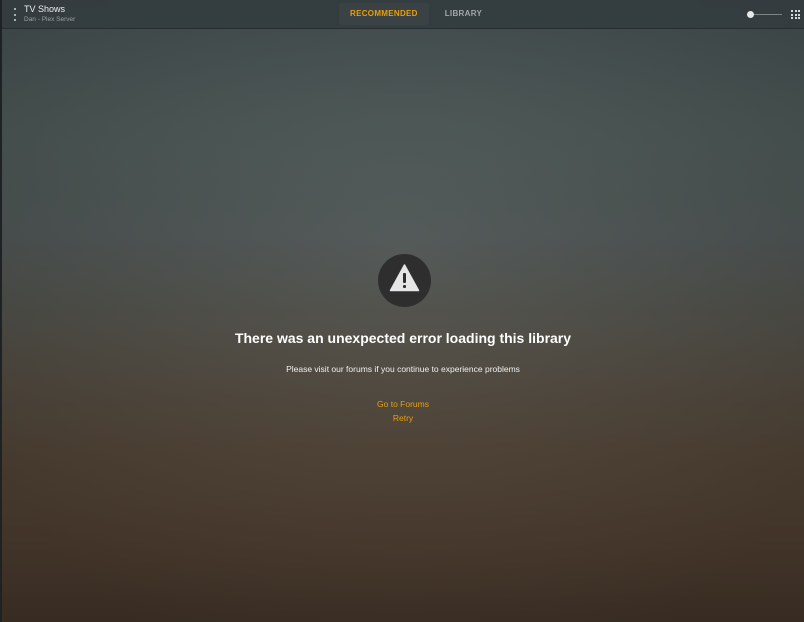  Describe the element at coordinates (463, 14) in the screenshot. I see `tab-library: LIBRARY` at that location.